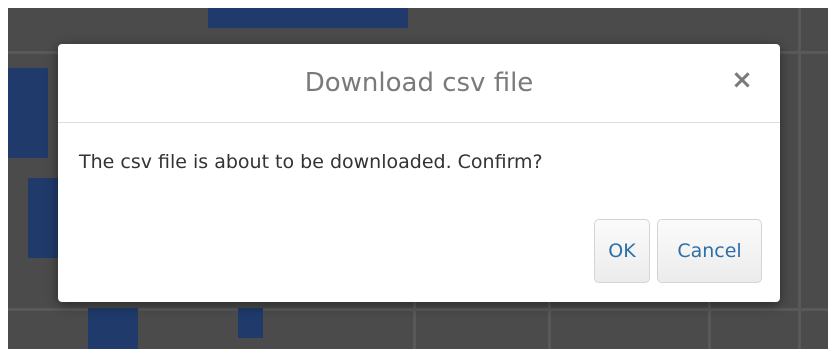  I want to click on ok-button: OK, so click(622, 251).